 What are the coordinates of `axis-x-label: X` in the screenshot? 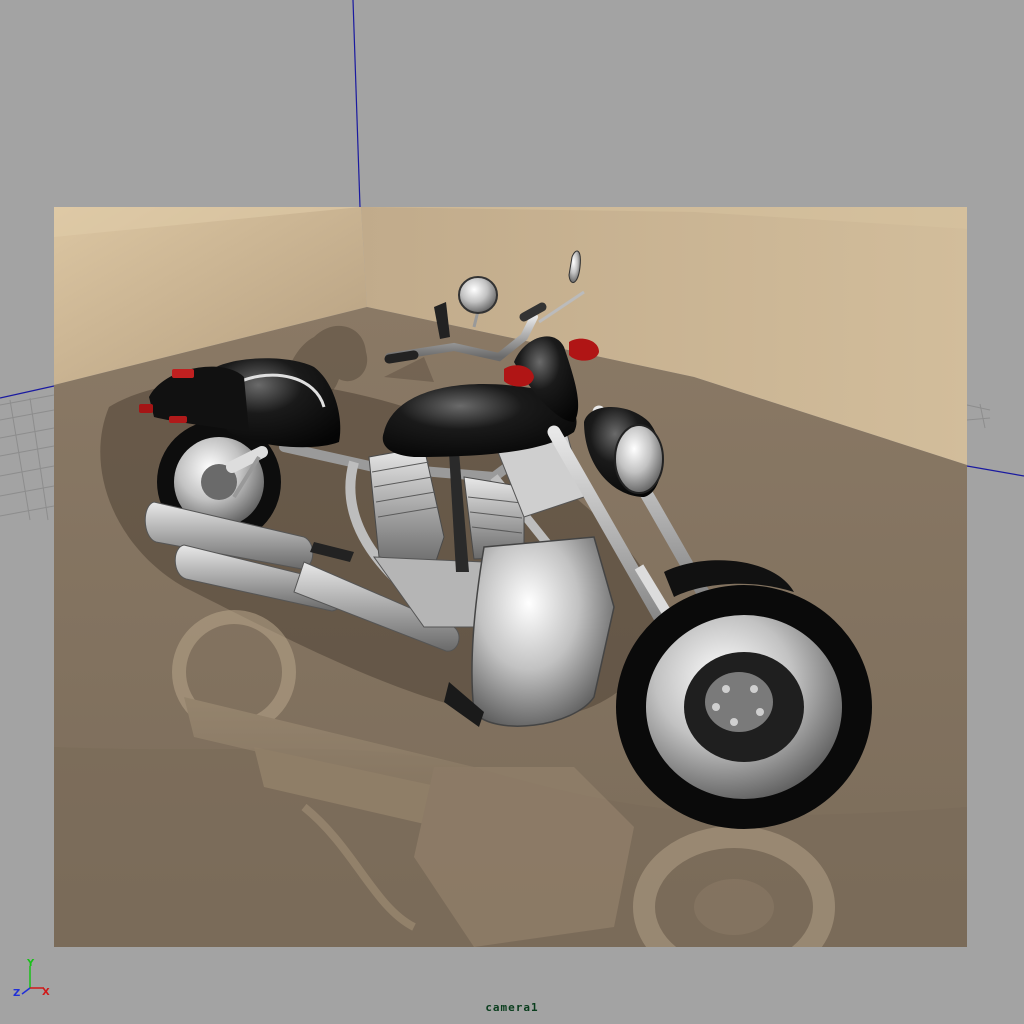 It's located at (46, 992).